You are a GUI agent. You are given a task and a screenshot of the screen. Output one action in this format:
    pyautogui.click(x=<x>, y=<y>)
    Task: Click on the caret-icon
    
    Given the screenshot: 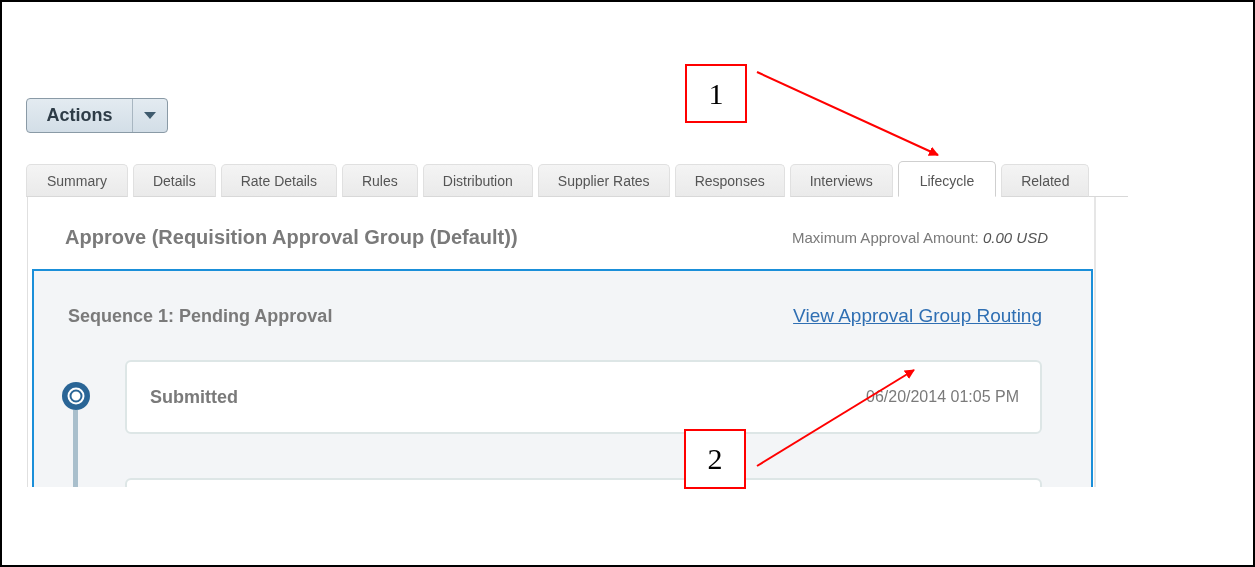 What is the action you would take?
    pyautogui.click(x=150, y=115)
    